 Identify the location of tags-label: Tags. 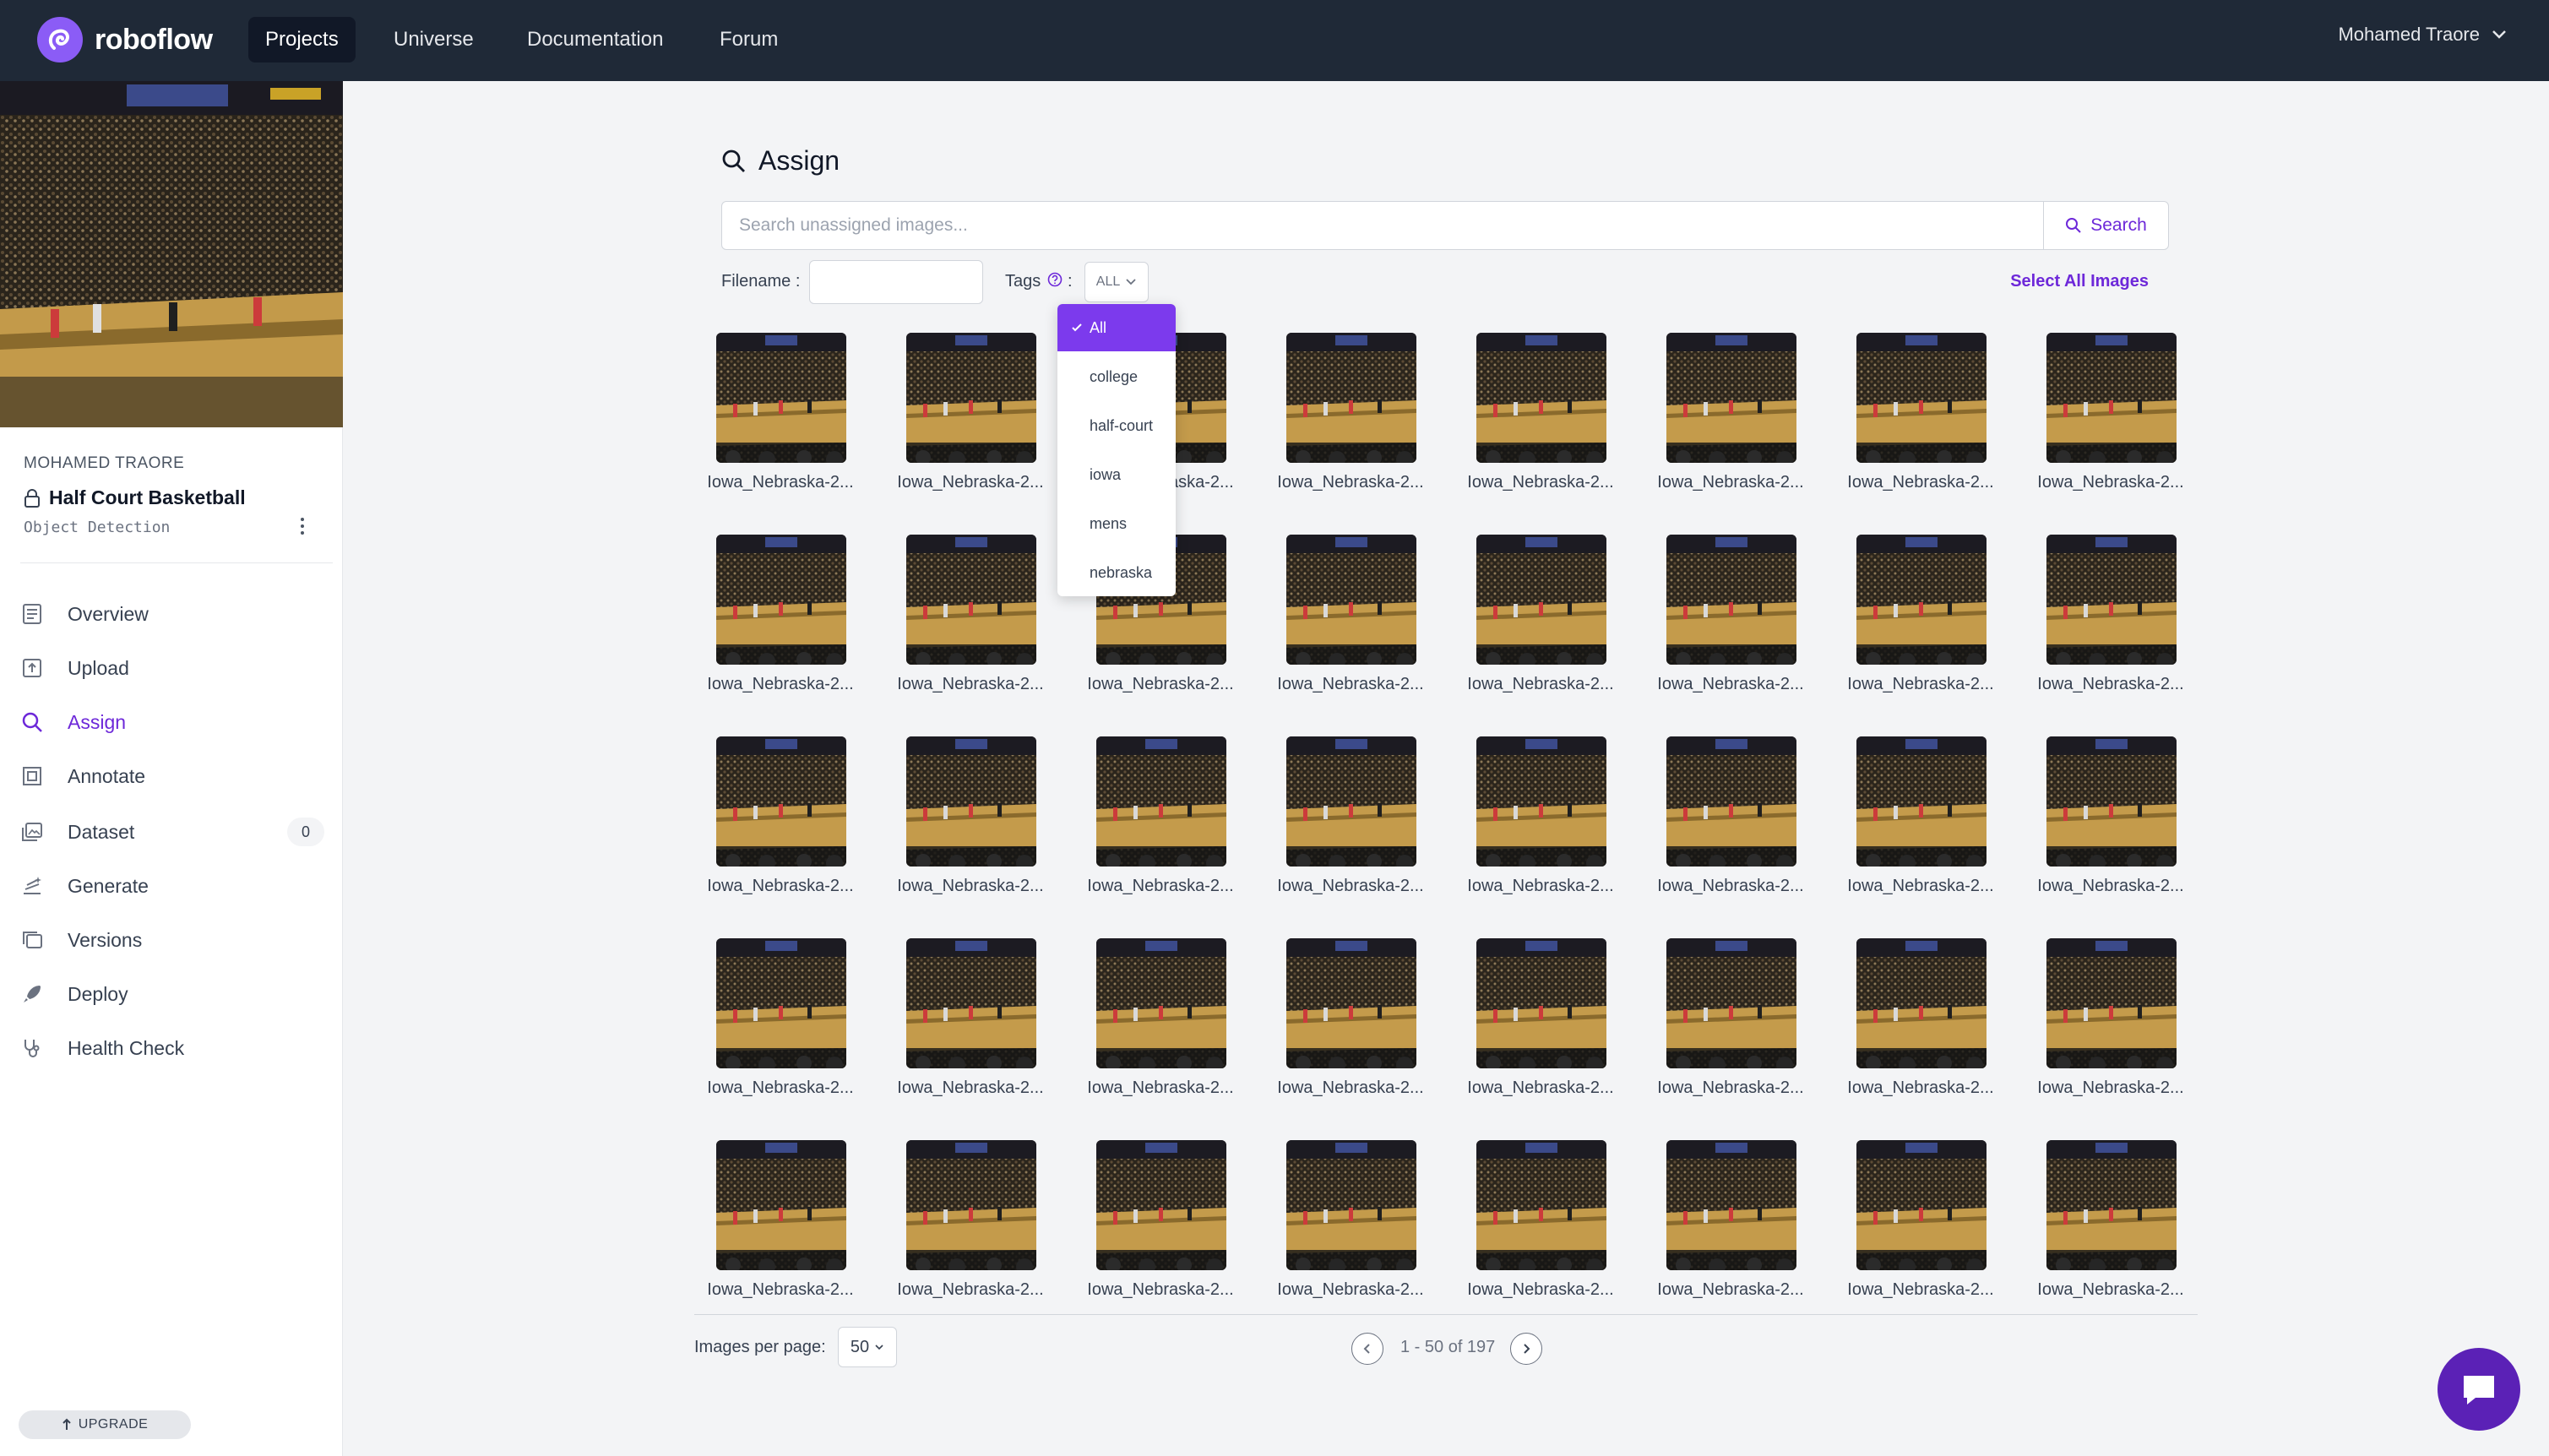
(1023, 282).